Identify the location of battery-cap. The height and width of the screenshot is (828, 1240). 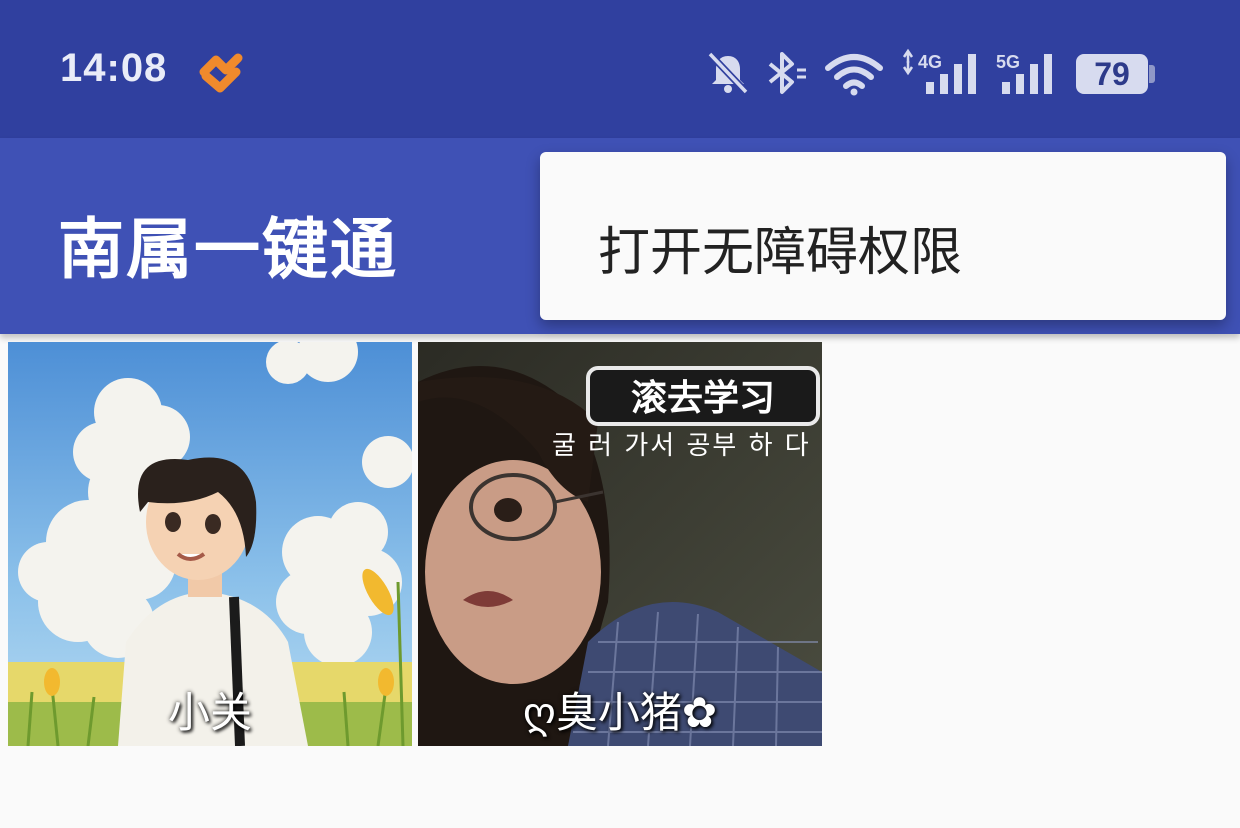
(1152, 74).